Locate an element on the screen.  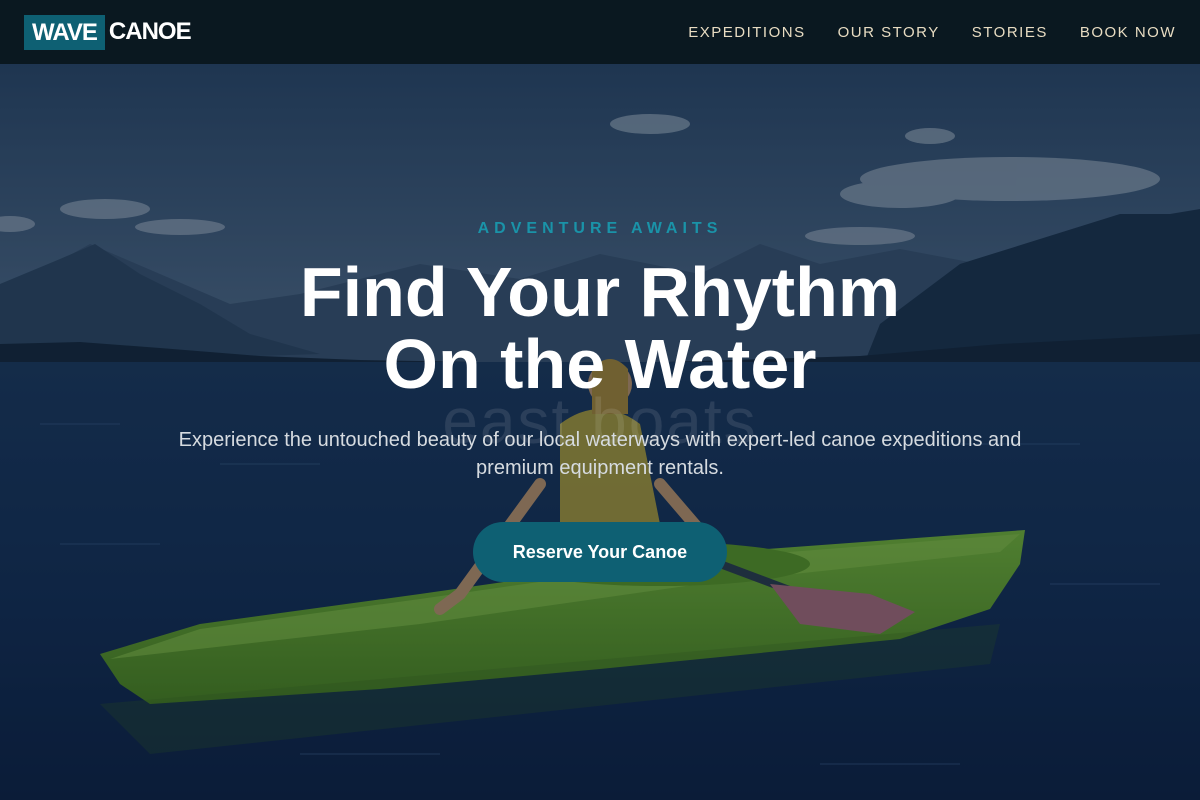
nav-link-stories: STORIES is located at coordinates (1010, 32).